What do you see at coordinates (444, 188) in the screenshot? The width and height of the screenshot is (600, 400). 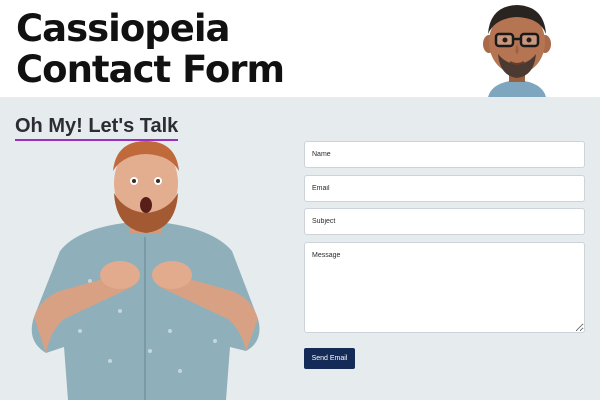 I see `email-field` at bounding box center [444, 188].